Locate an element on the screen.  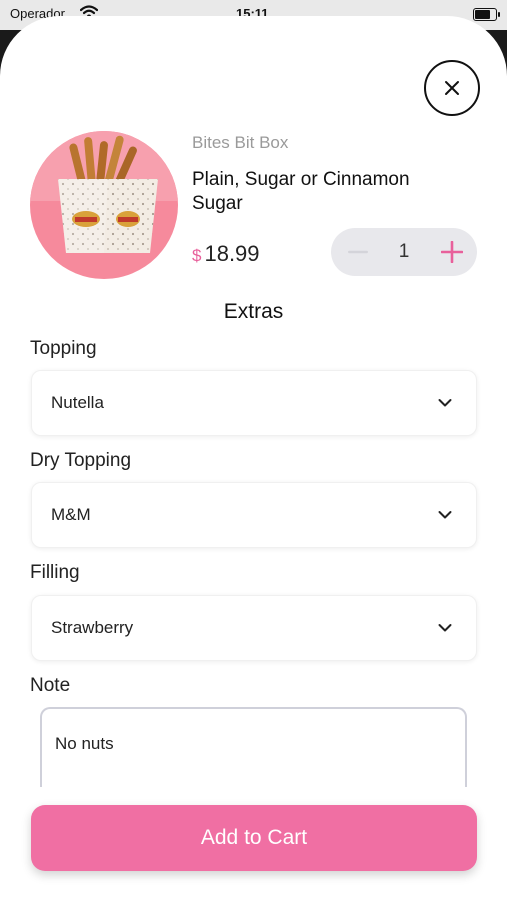
price-value: 18.99 is located at coordinates (232, 253).